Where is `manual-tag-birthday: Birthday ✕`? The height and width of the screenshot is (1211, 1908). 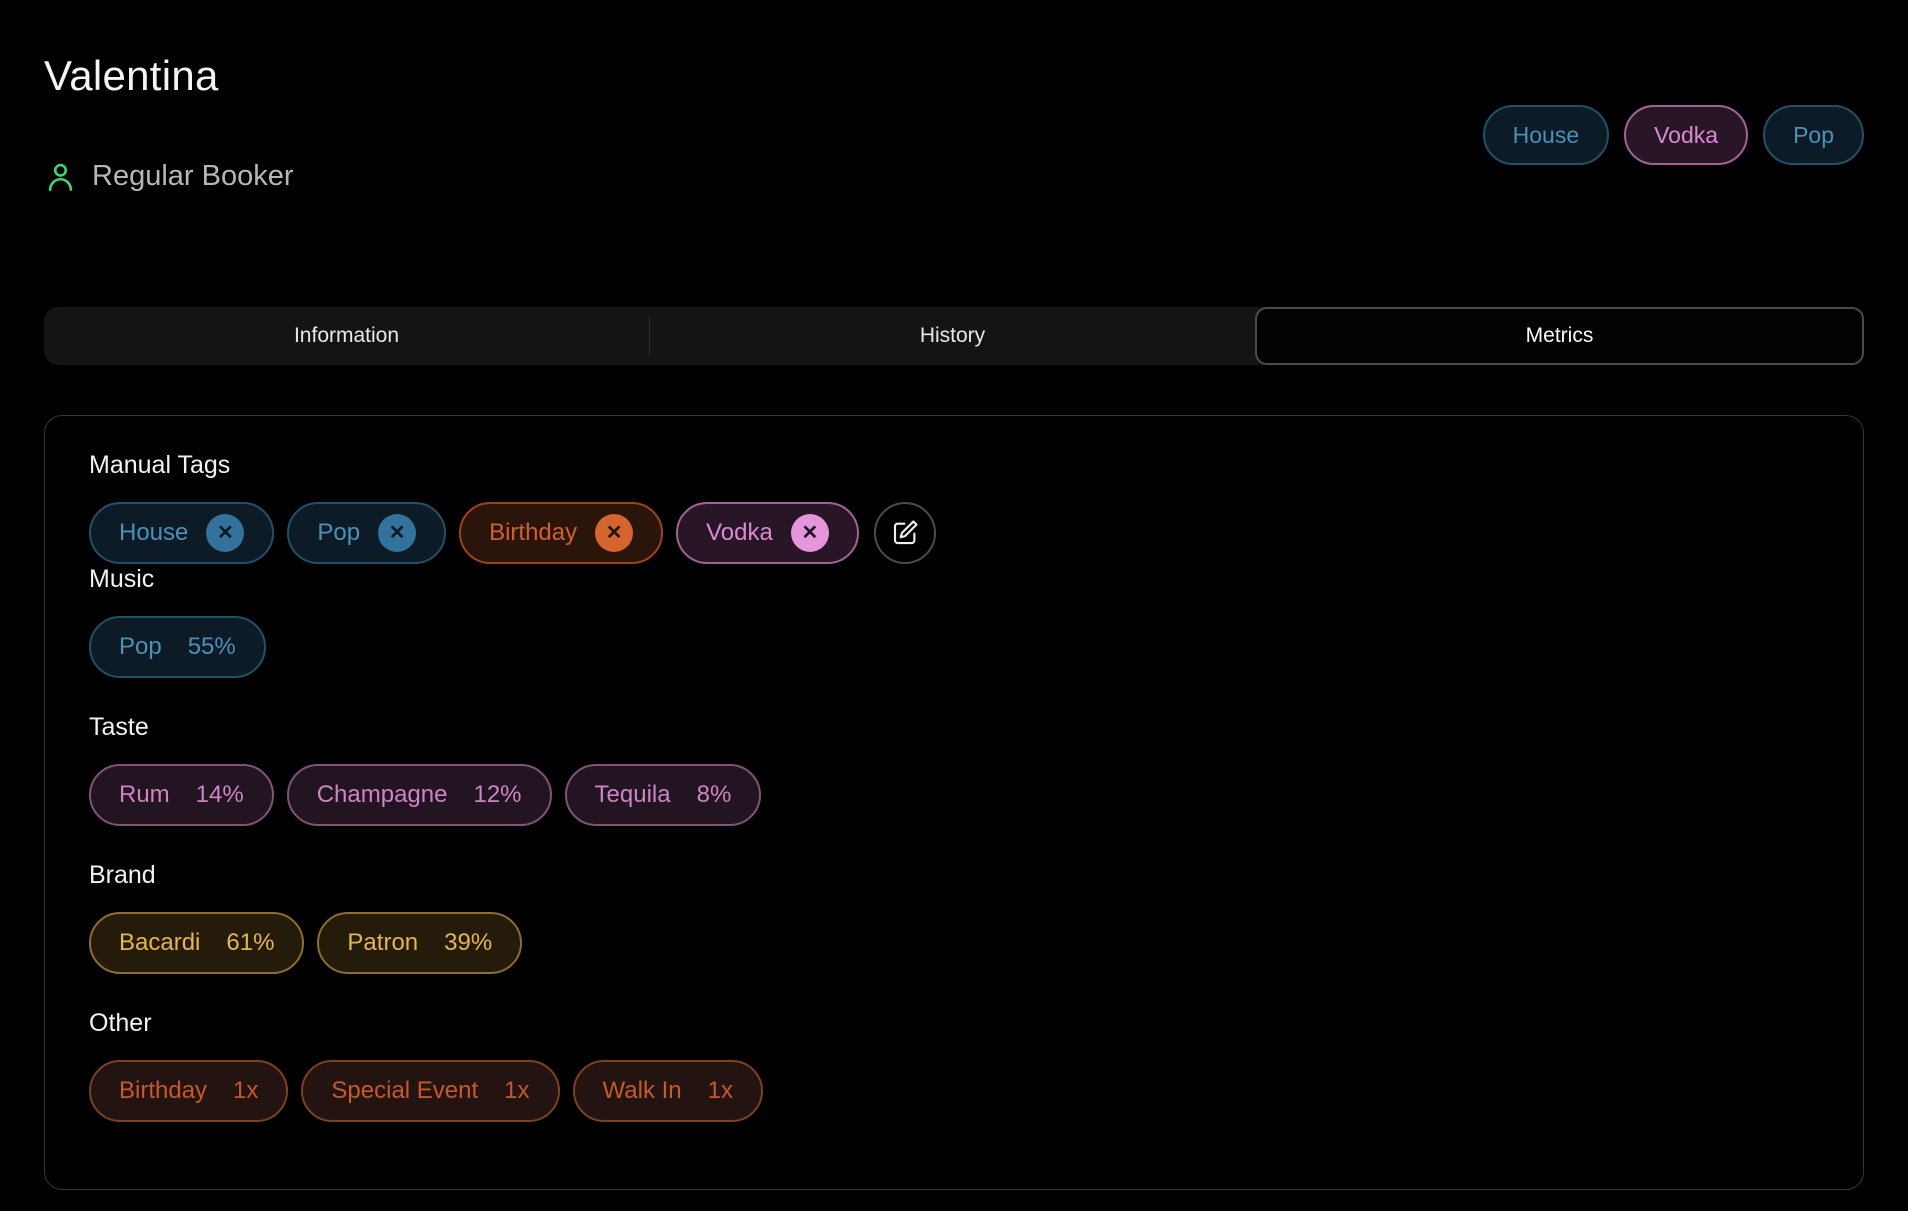
manual-tag-birthday: Birthday ✕ is located at coordinates (561, 533).